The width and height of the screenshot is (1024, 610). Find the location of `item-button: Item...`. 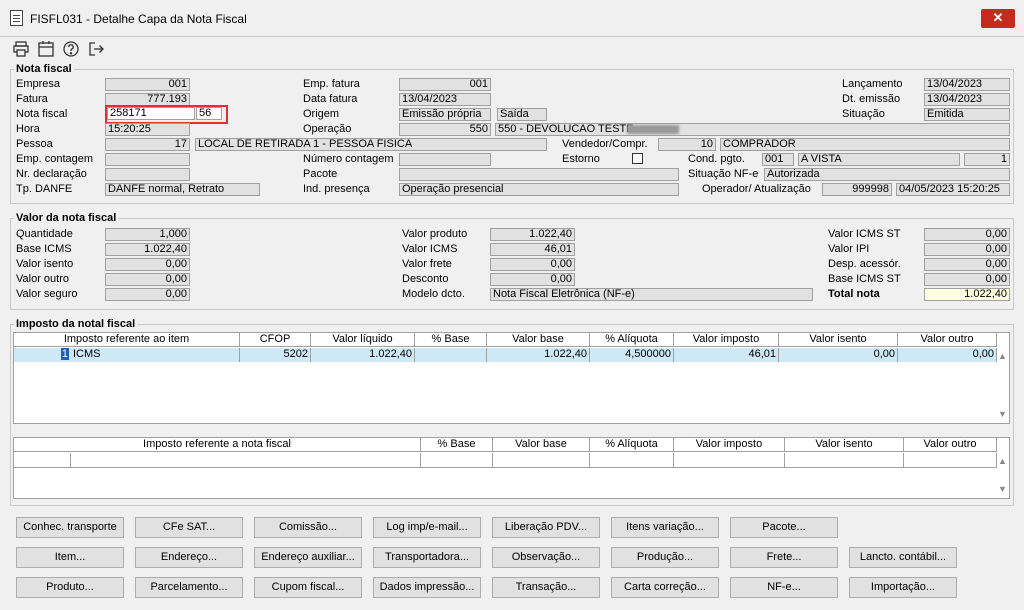

item-button: Item... is located at coordinates (70, 557).